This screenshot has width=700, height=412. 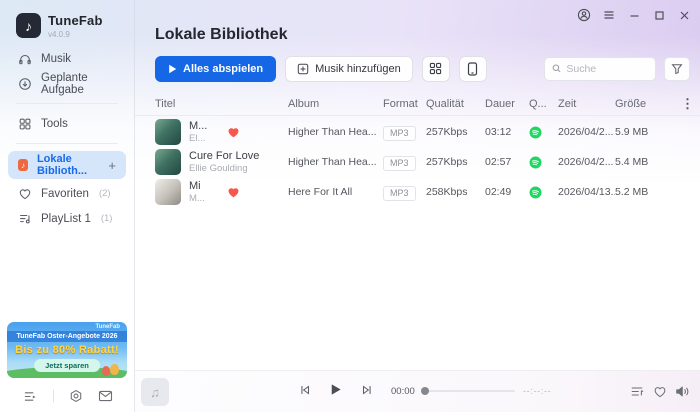 I want to click on add-square-icon, so click(x=303, y=68).